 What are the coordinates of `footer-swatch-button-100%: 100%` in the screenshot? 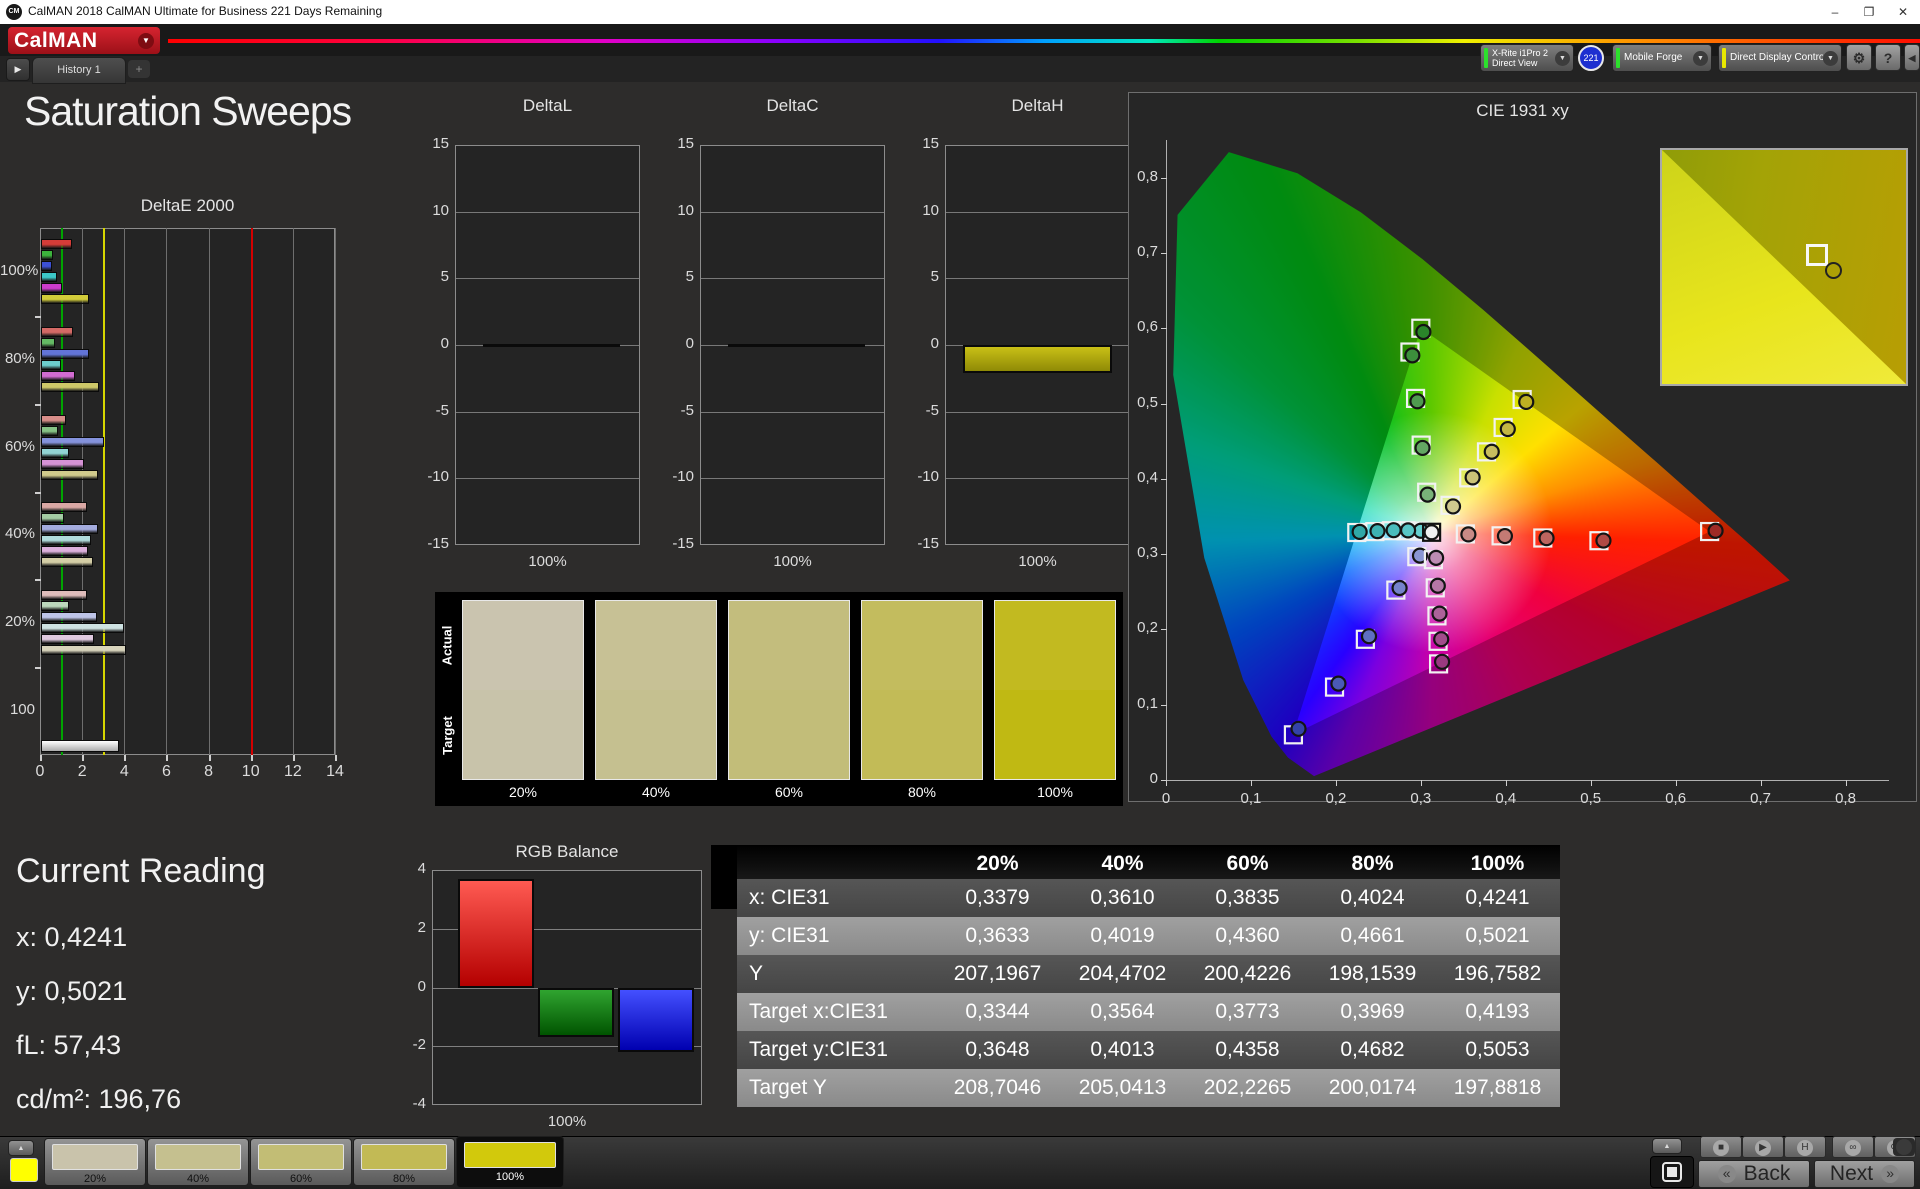 It's located at (510, 1162).